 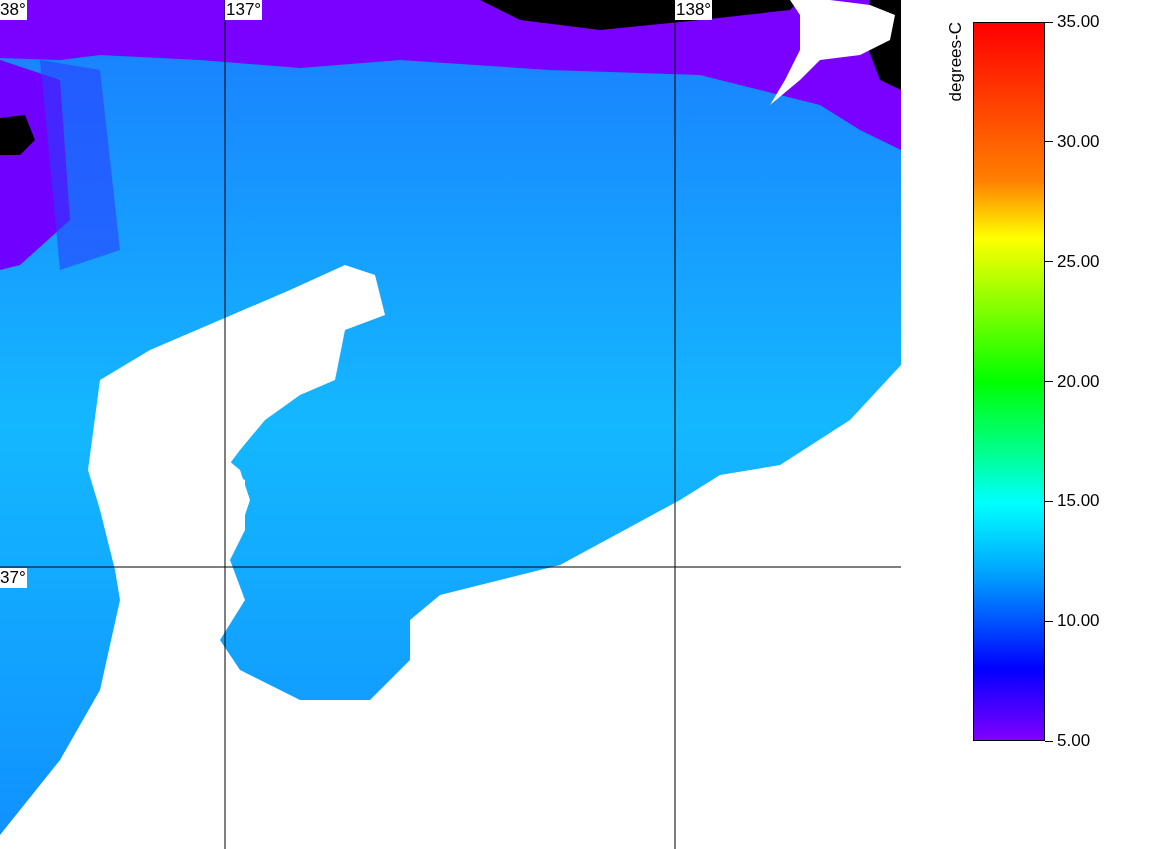 I want to click on tick-label: 15.00, so click(x=1078, y=501).